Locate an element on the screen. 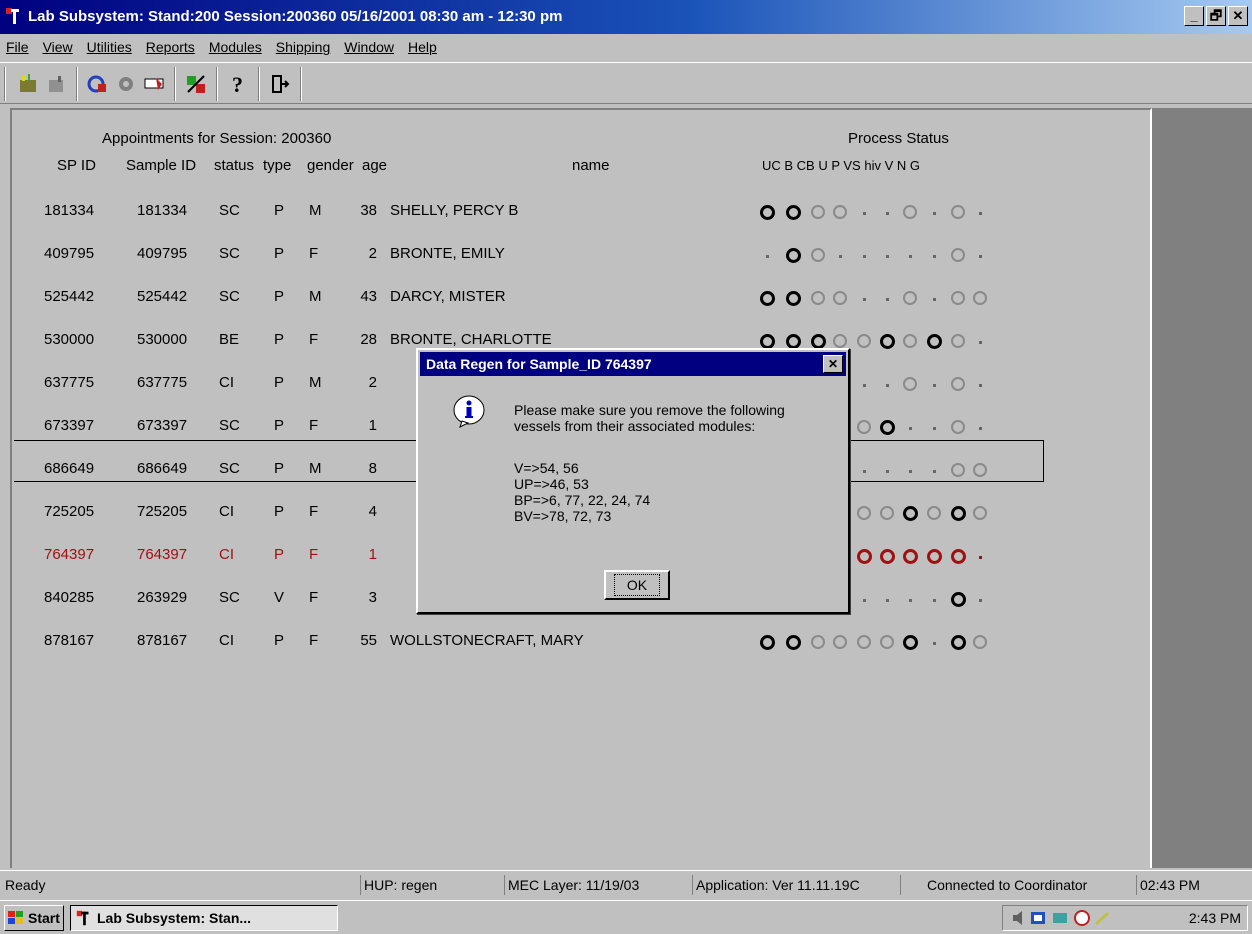 Image resolution: width=1252 pixels, height=934 pixels. cell-sample-id: 725205 is located at coordinates (162, 511).